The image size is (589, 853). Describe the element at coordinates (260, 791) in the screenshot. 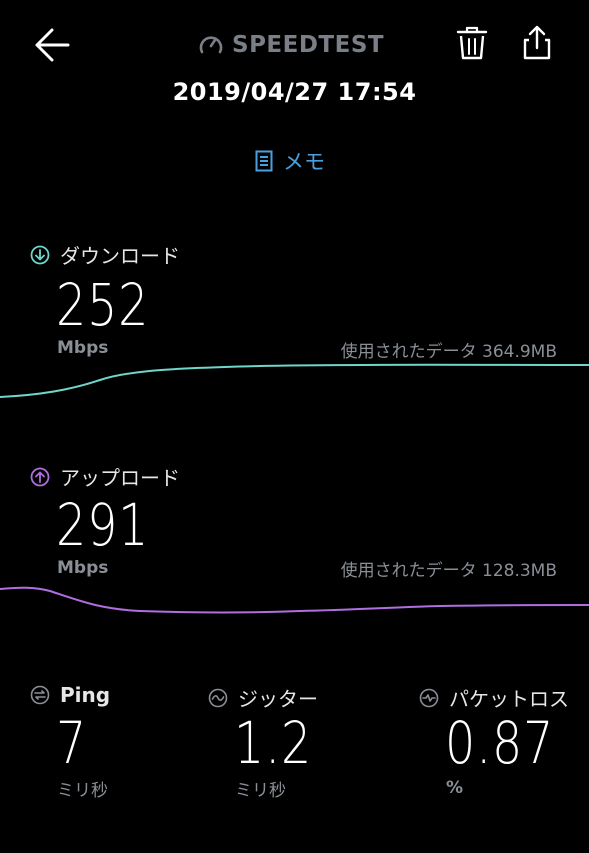

I see `jitter-unit: ミリ秒` at that location.